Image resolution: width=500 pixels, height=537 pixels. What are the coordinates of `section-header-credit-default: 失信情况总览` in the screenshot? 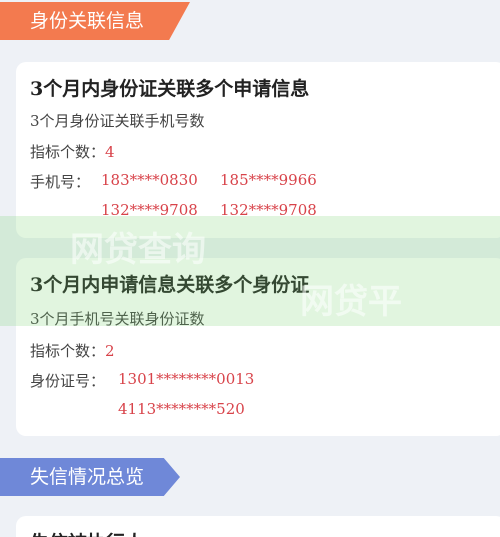 It's located at (90, 477).